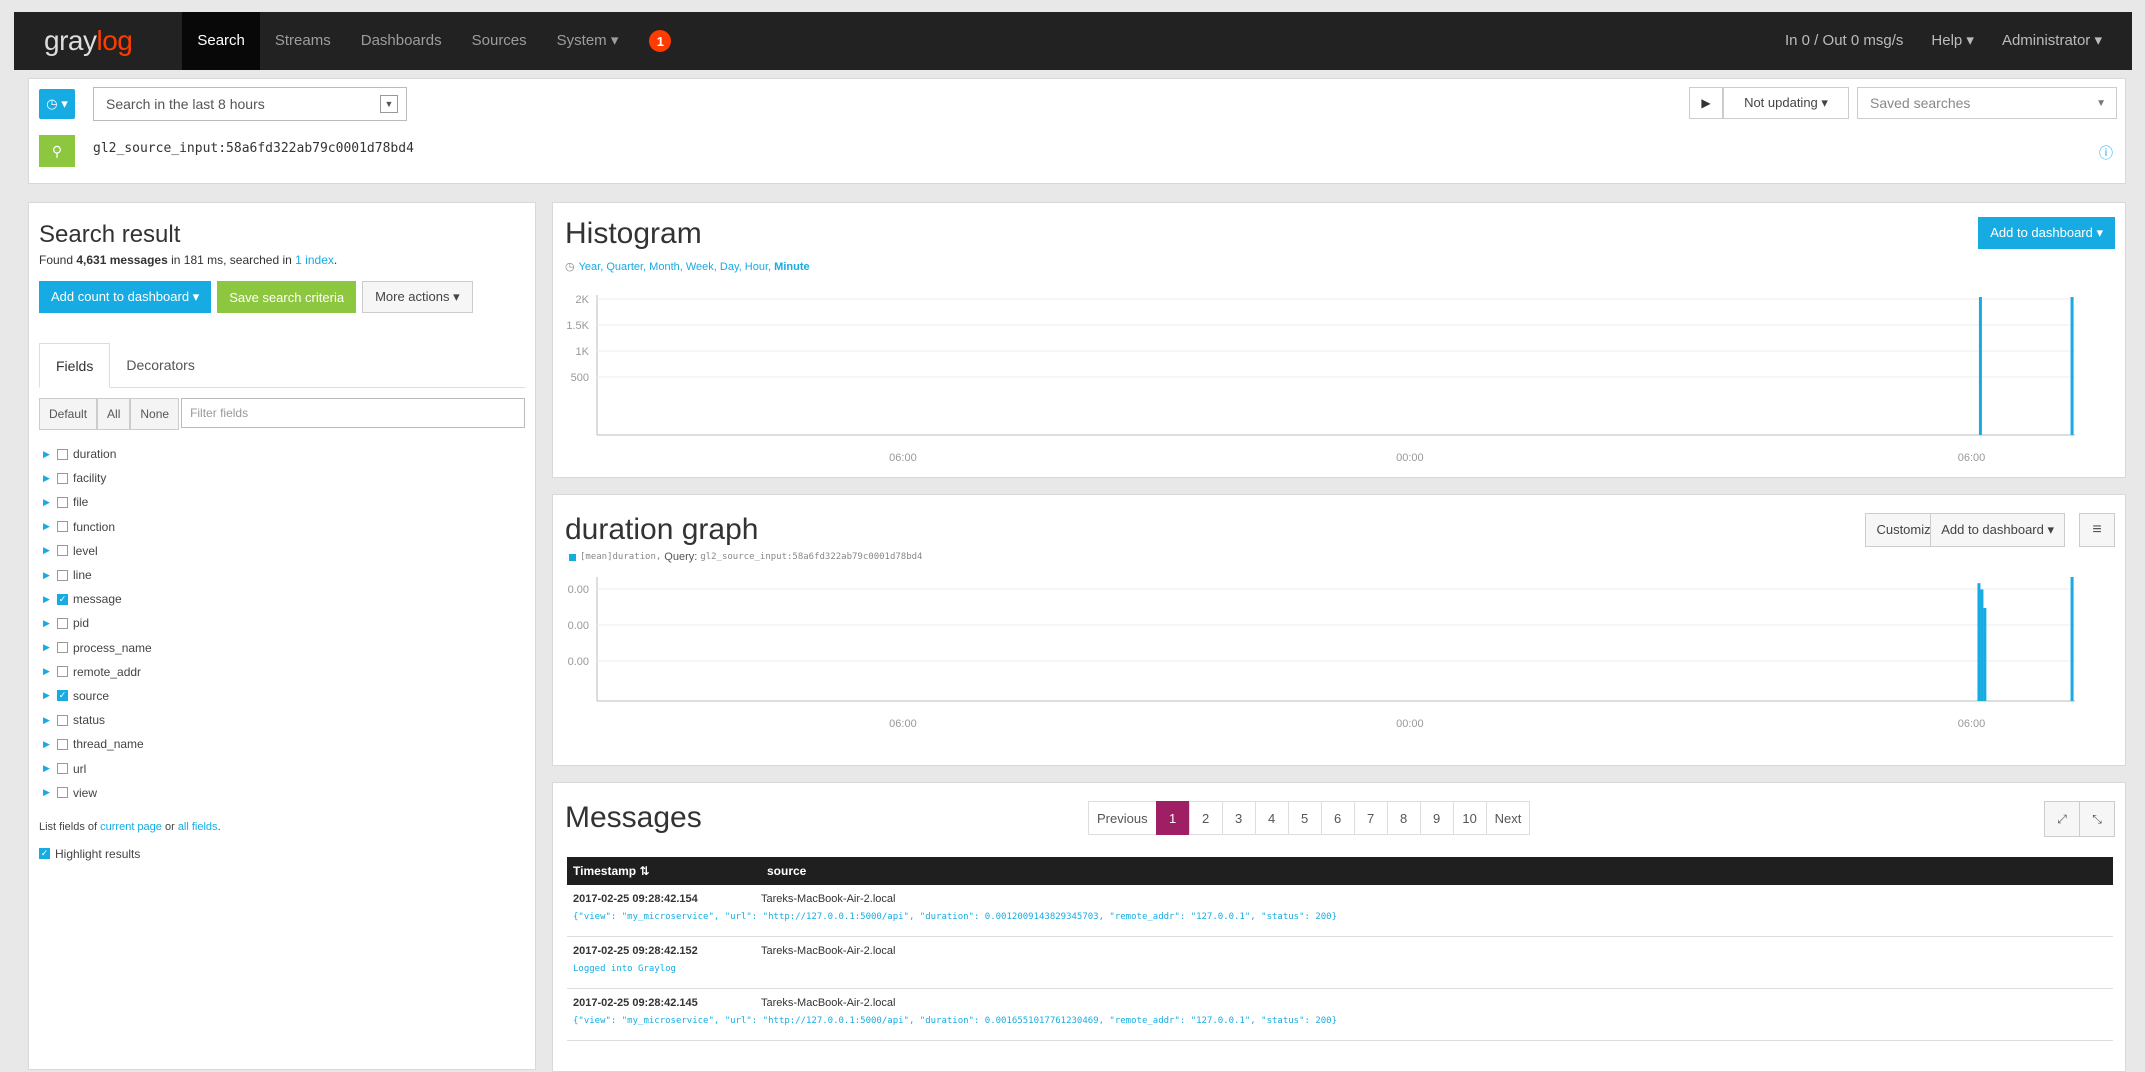  What do you see at coordinates (1706, 103) in the screenshot?
I see `play-button: ▶` at bounding box center [1706, 103].